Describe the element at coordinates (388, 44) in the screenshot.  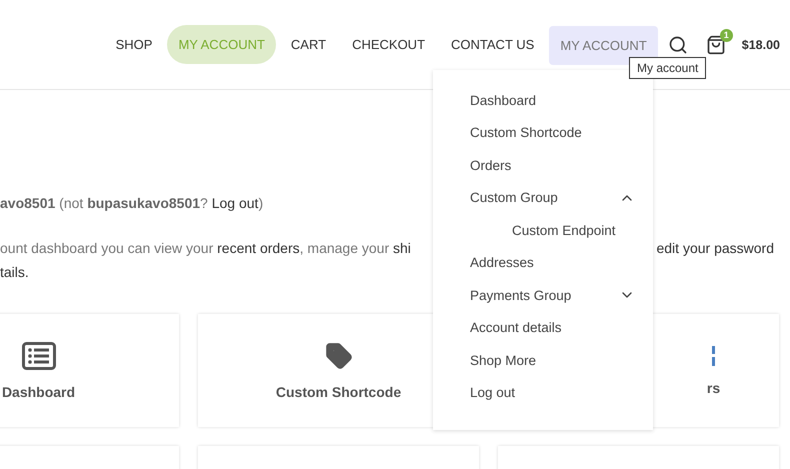
I see `nav-link: CHECKOUT` at that location.